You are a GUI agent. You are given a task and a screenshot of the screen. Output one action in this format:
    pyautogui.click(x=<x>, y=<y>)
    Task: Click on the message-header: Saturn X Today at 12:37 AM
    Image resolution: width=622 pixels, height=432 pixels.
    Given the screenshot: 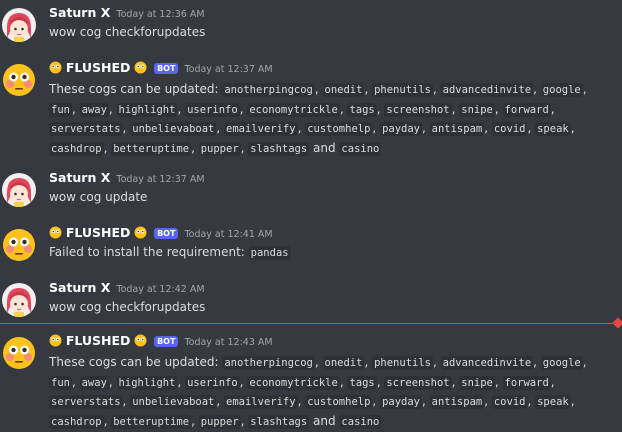 What is the action you would take?
    pyautogui.click(x=127, y=179)
    